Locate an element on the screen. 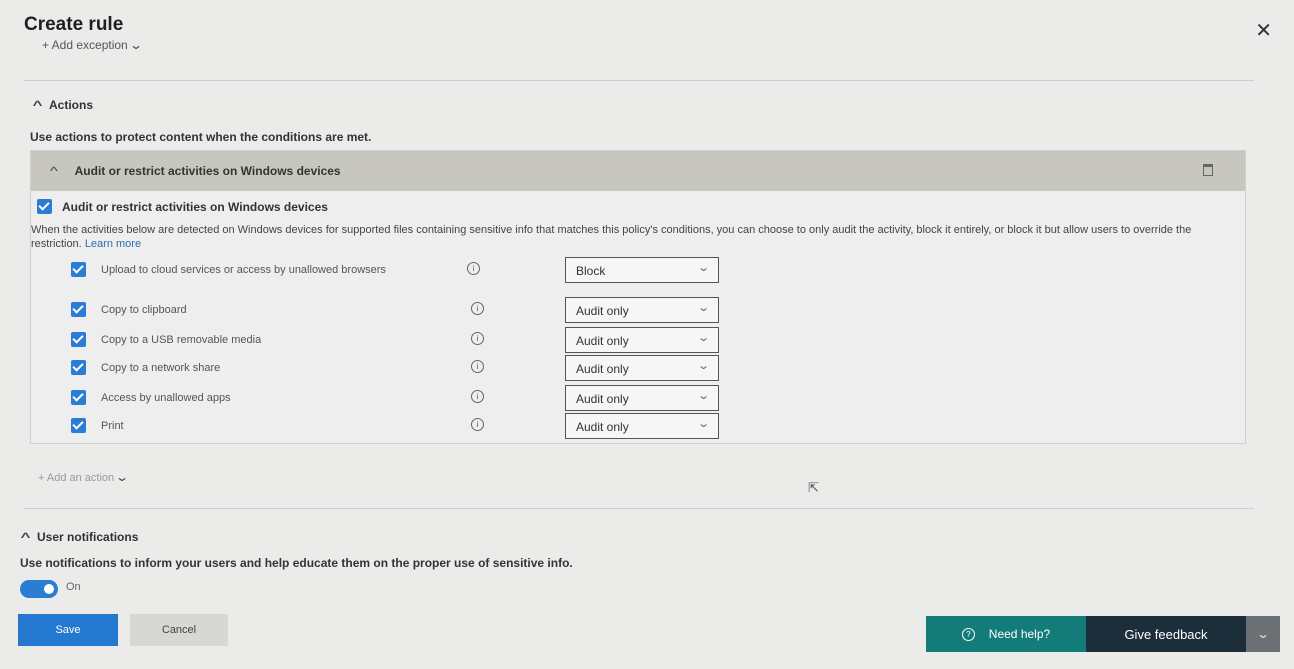 Image resolution: width=1294 pixels, height=669 pixels. actions-section-toggle: ^ Actions is located at coordinates (63, 105).